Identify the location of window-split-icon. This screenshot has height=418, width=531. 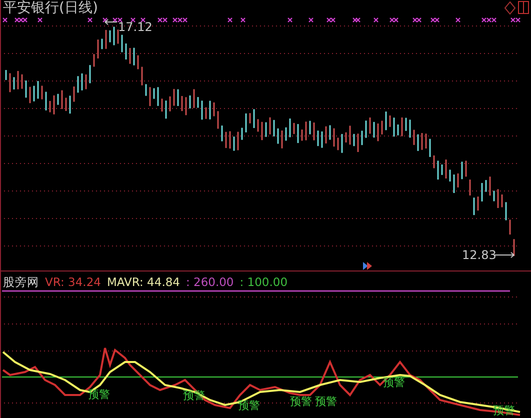
(523, 7).